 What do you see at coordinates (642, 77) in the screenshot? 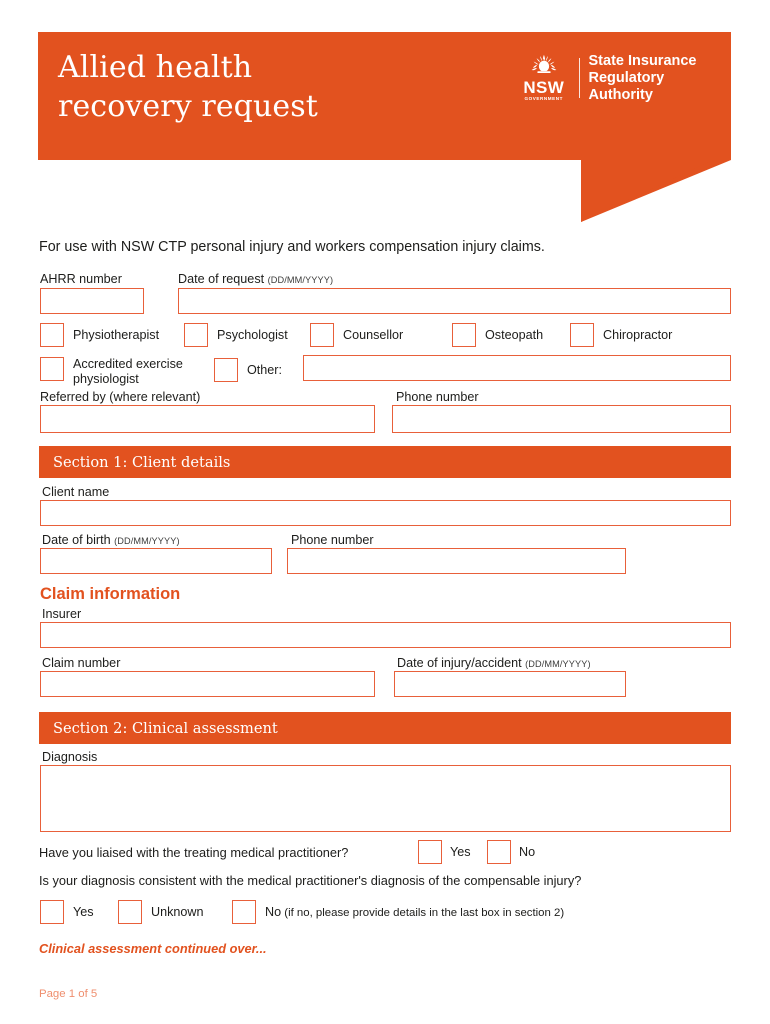
I see `agency-name: State Insurance Regulatory Authority` at bounding box center [642, 77].